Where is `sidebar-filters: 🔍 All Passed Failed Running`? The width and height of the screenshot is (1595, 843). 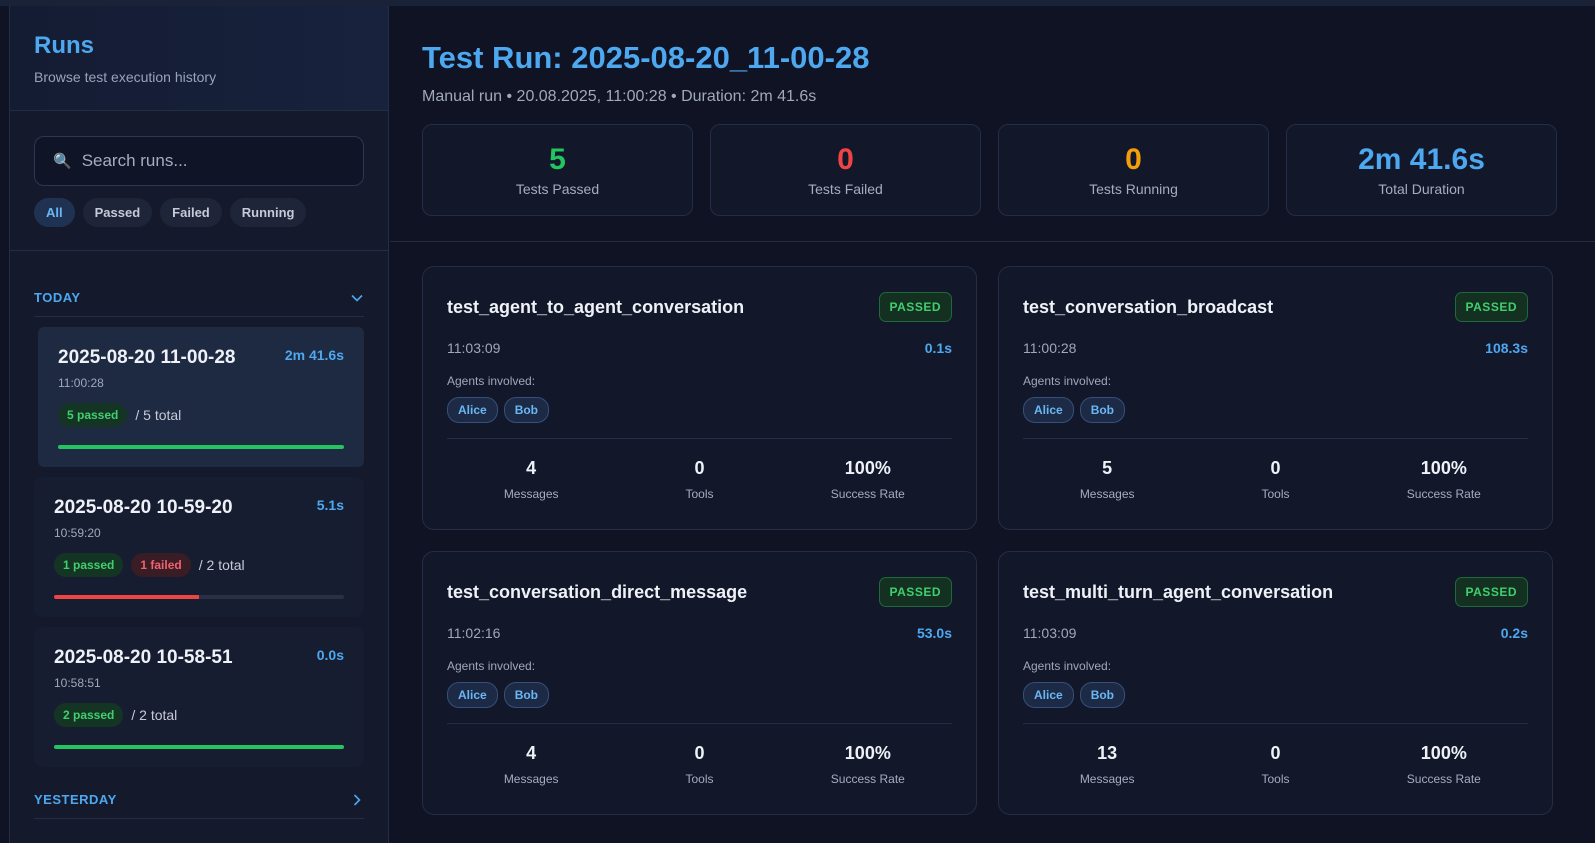
sidebar-filters: 🔍 All Passed Failed Running is located at coordinates (199, 181).